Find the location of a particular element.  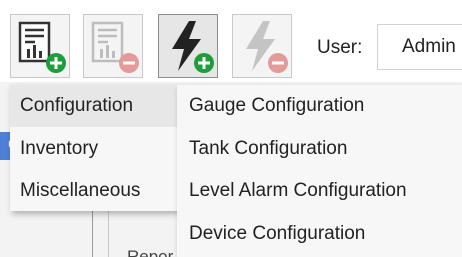

menu-item-inventory: Inventory is located at coordinates (94, 149).